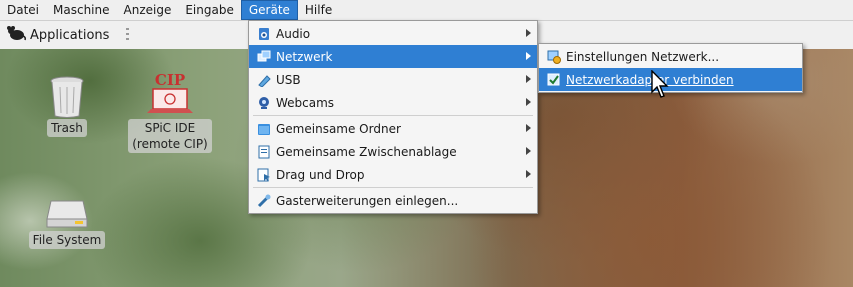 The height and width of the screenshot is (287, 853). I want to click on menu-item-gemeinsame-zwischenablage: Gemeinsame Zwischenablage, so click(393, 151).